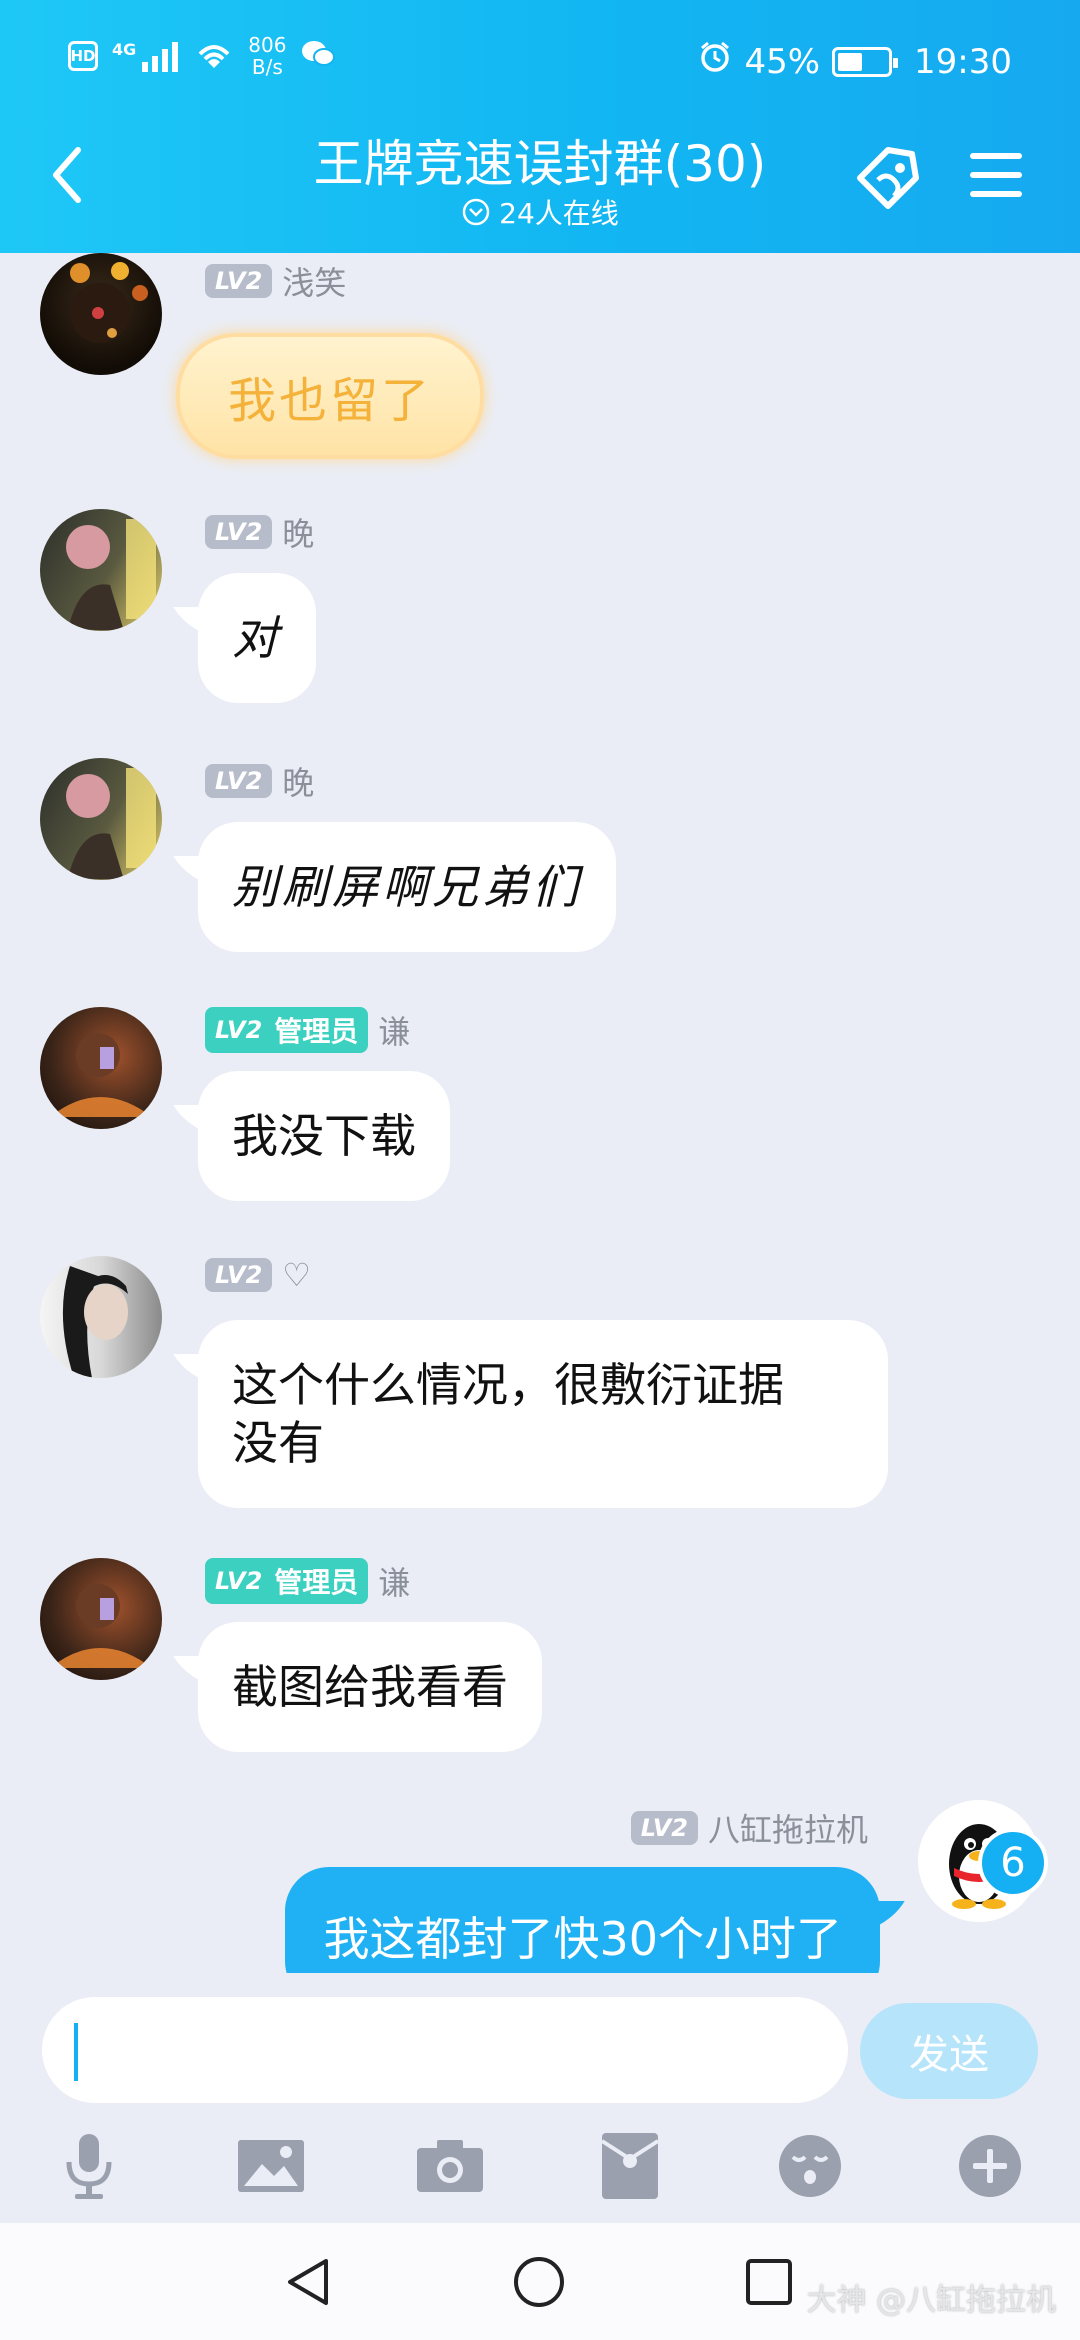  I want to click on nav-recents-button, so click(769, 2282).